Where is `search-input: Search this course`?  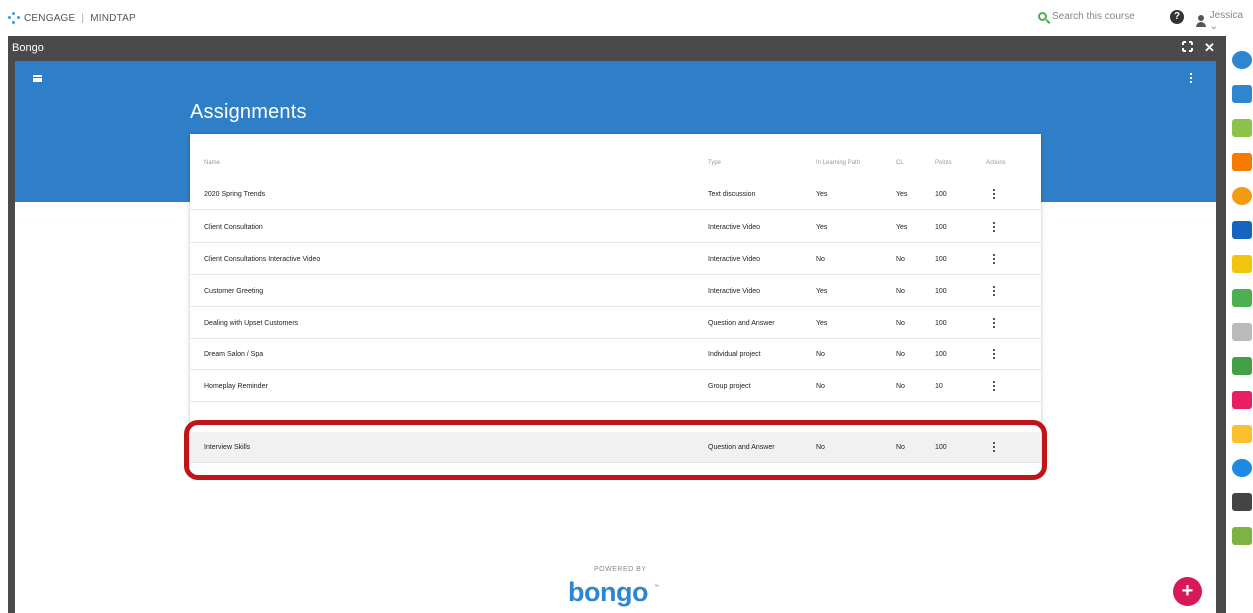
search-input: Search this course is located at coordinates (1093, 16).